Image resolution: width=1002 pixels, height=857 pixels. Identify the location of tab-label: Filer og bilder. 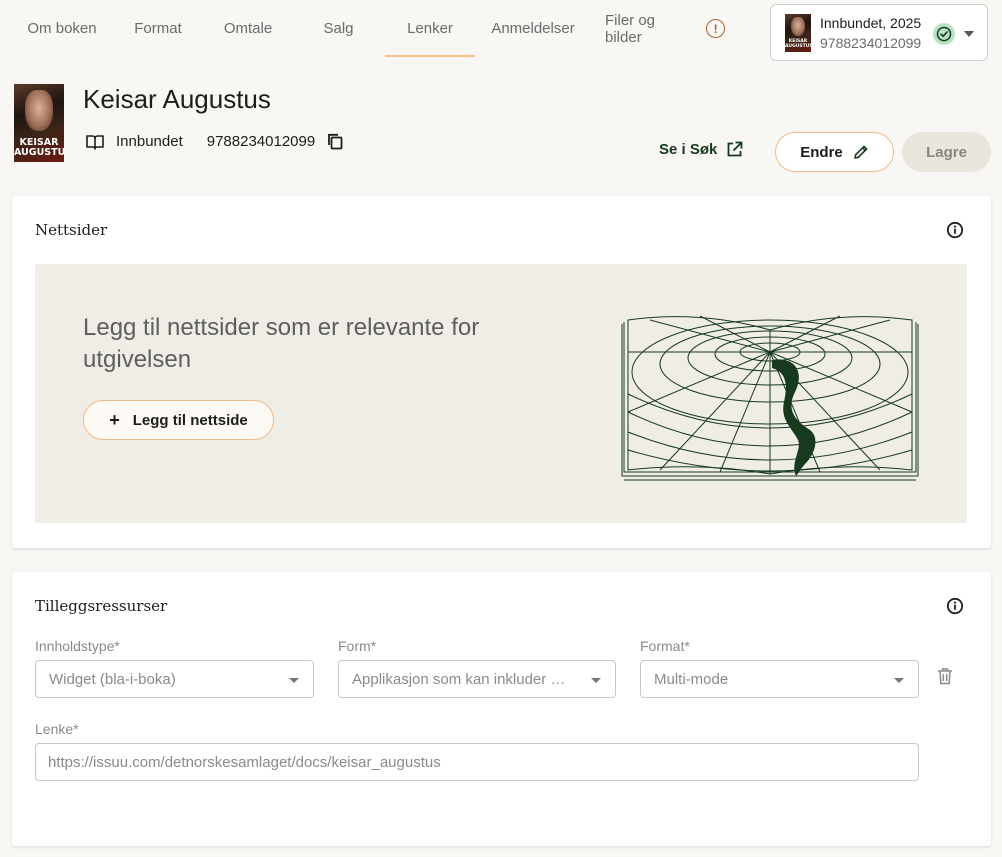
(630, 28).